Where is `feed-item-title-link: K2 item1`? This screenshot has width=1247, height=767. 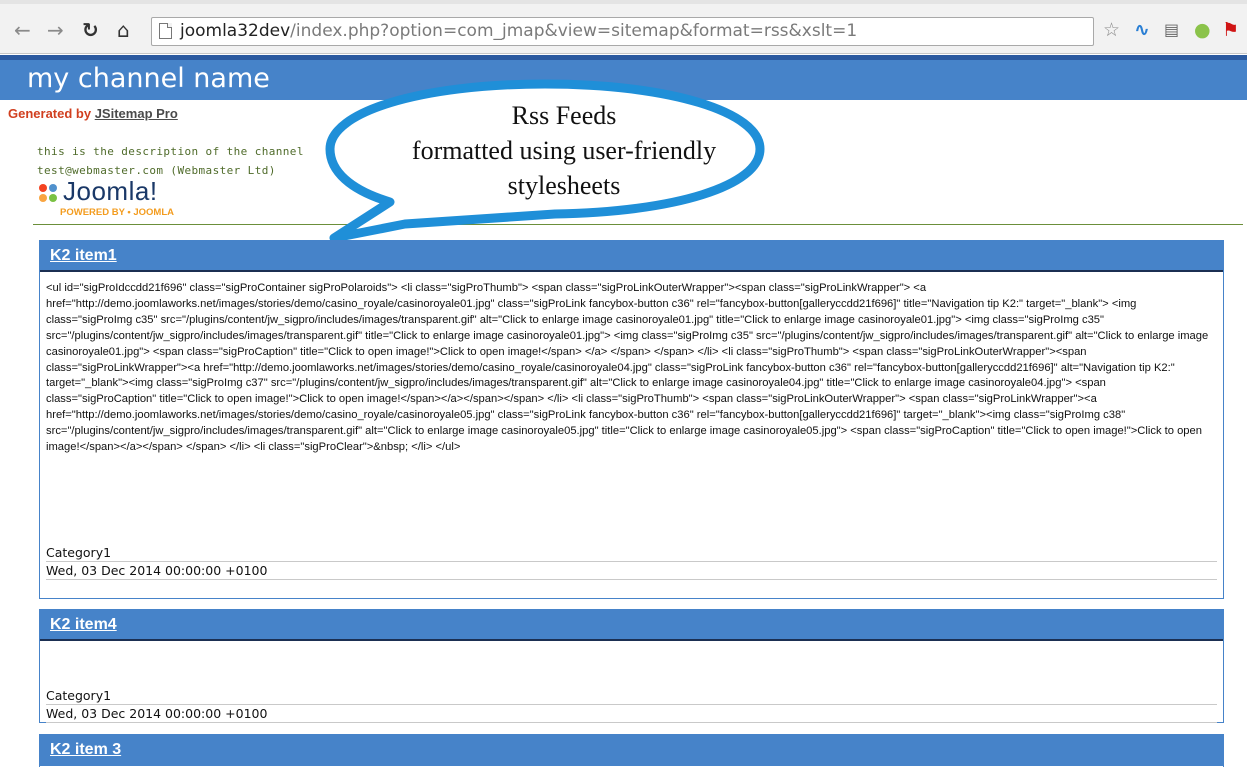
feed-item-title-link: K2 item1 is located at coordinates (83, 256).